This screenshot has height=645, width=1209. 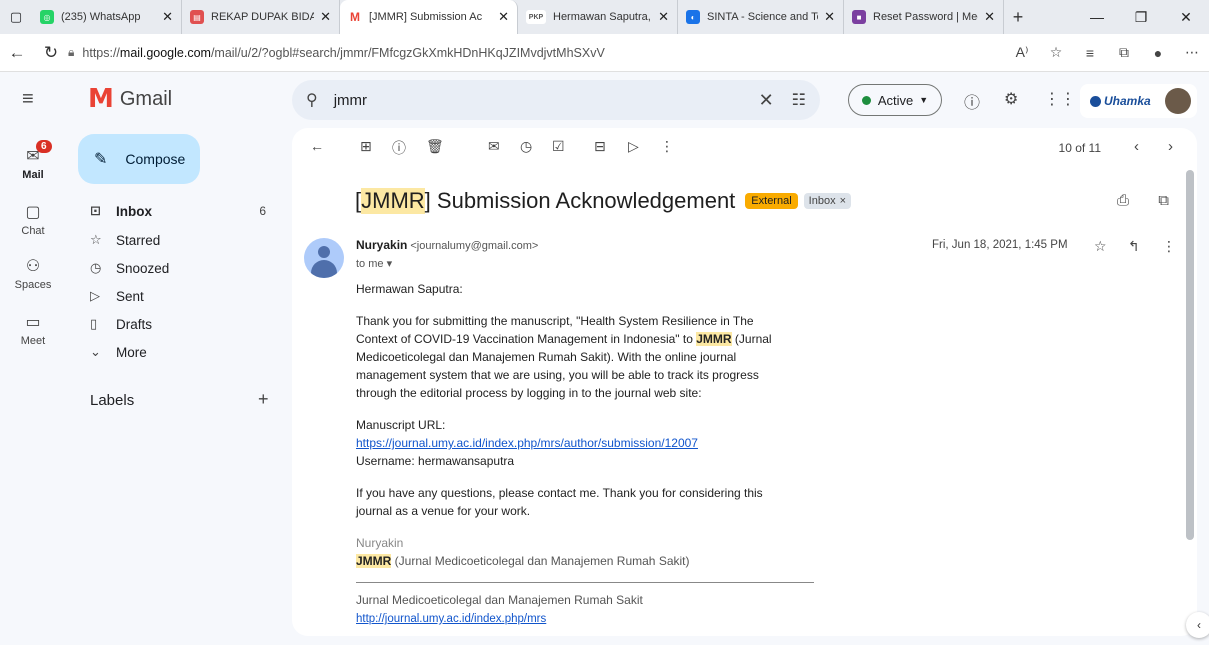 What do you see at coordinates (429, 17) in the screenshot?
I see `browser-tab-jmmr: M [JMMR] Submission Ac ✕` at bounding box center [429, 17].